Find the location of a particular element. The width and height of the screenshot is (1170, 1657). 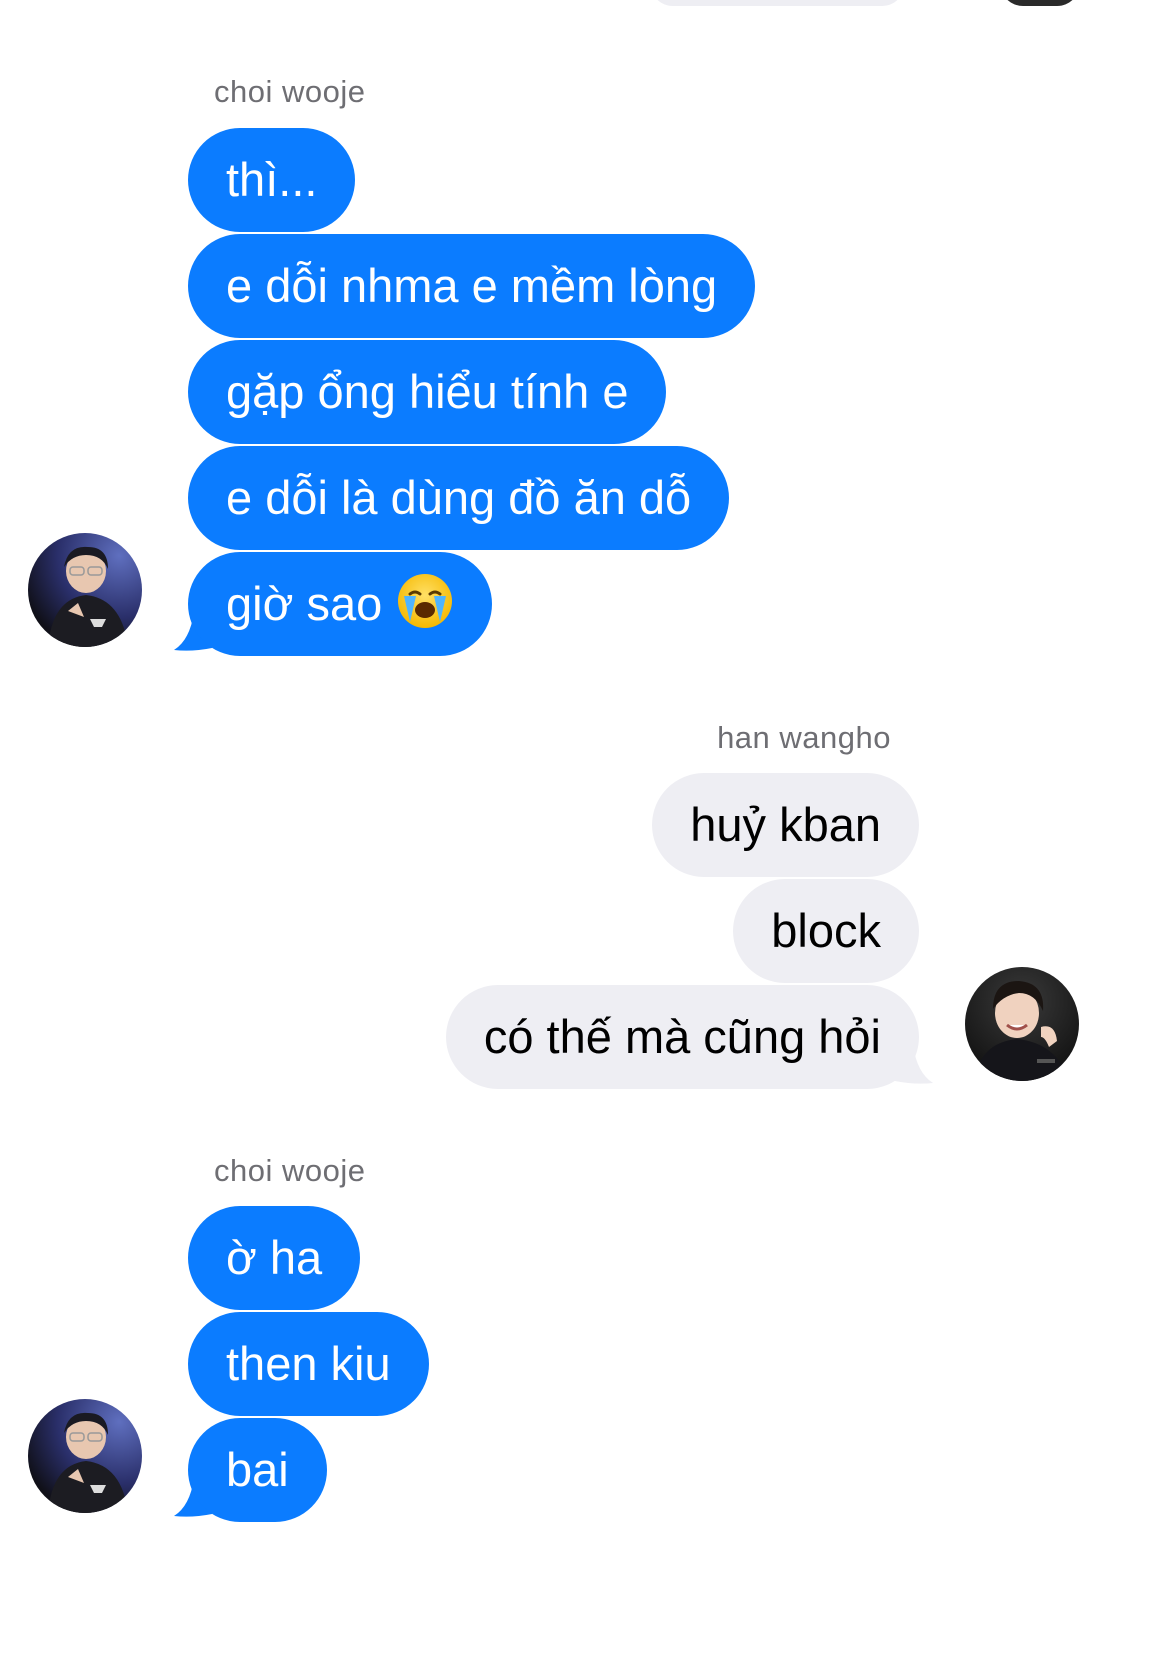

message-text: bai is located at coordinates (257, 1469).